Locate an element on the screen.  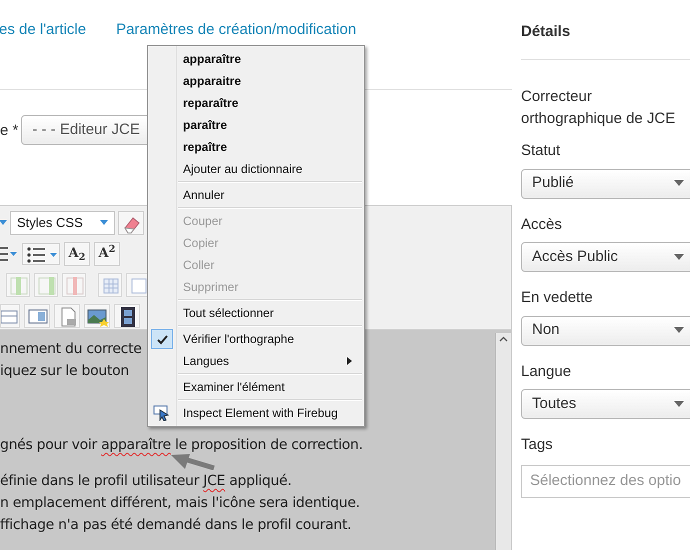
menu-item: Vérifier l'orthographe is located at coordinates (238, 339).